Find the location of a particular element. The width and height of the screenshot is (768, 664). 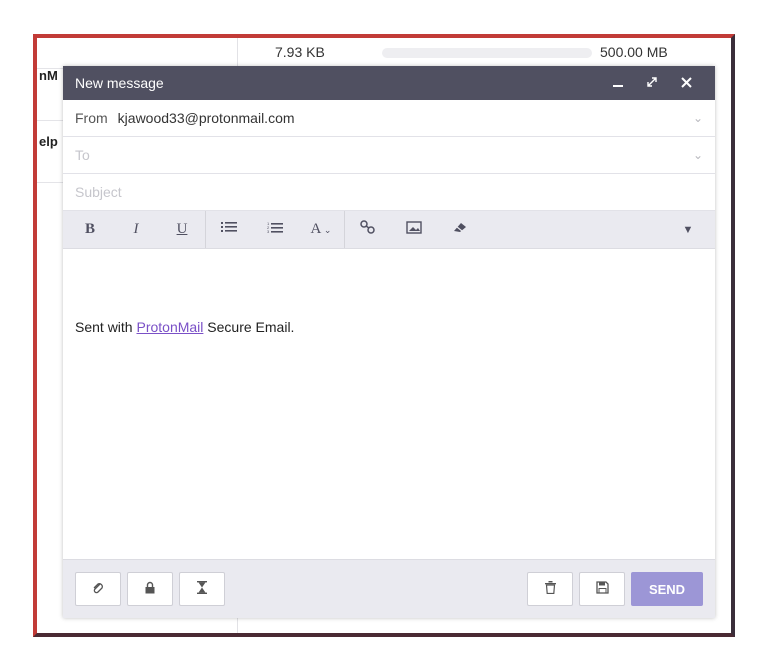

protonmail-link: ProtonMail is located at coordinates (169, 327).